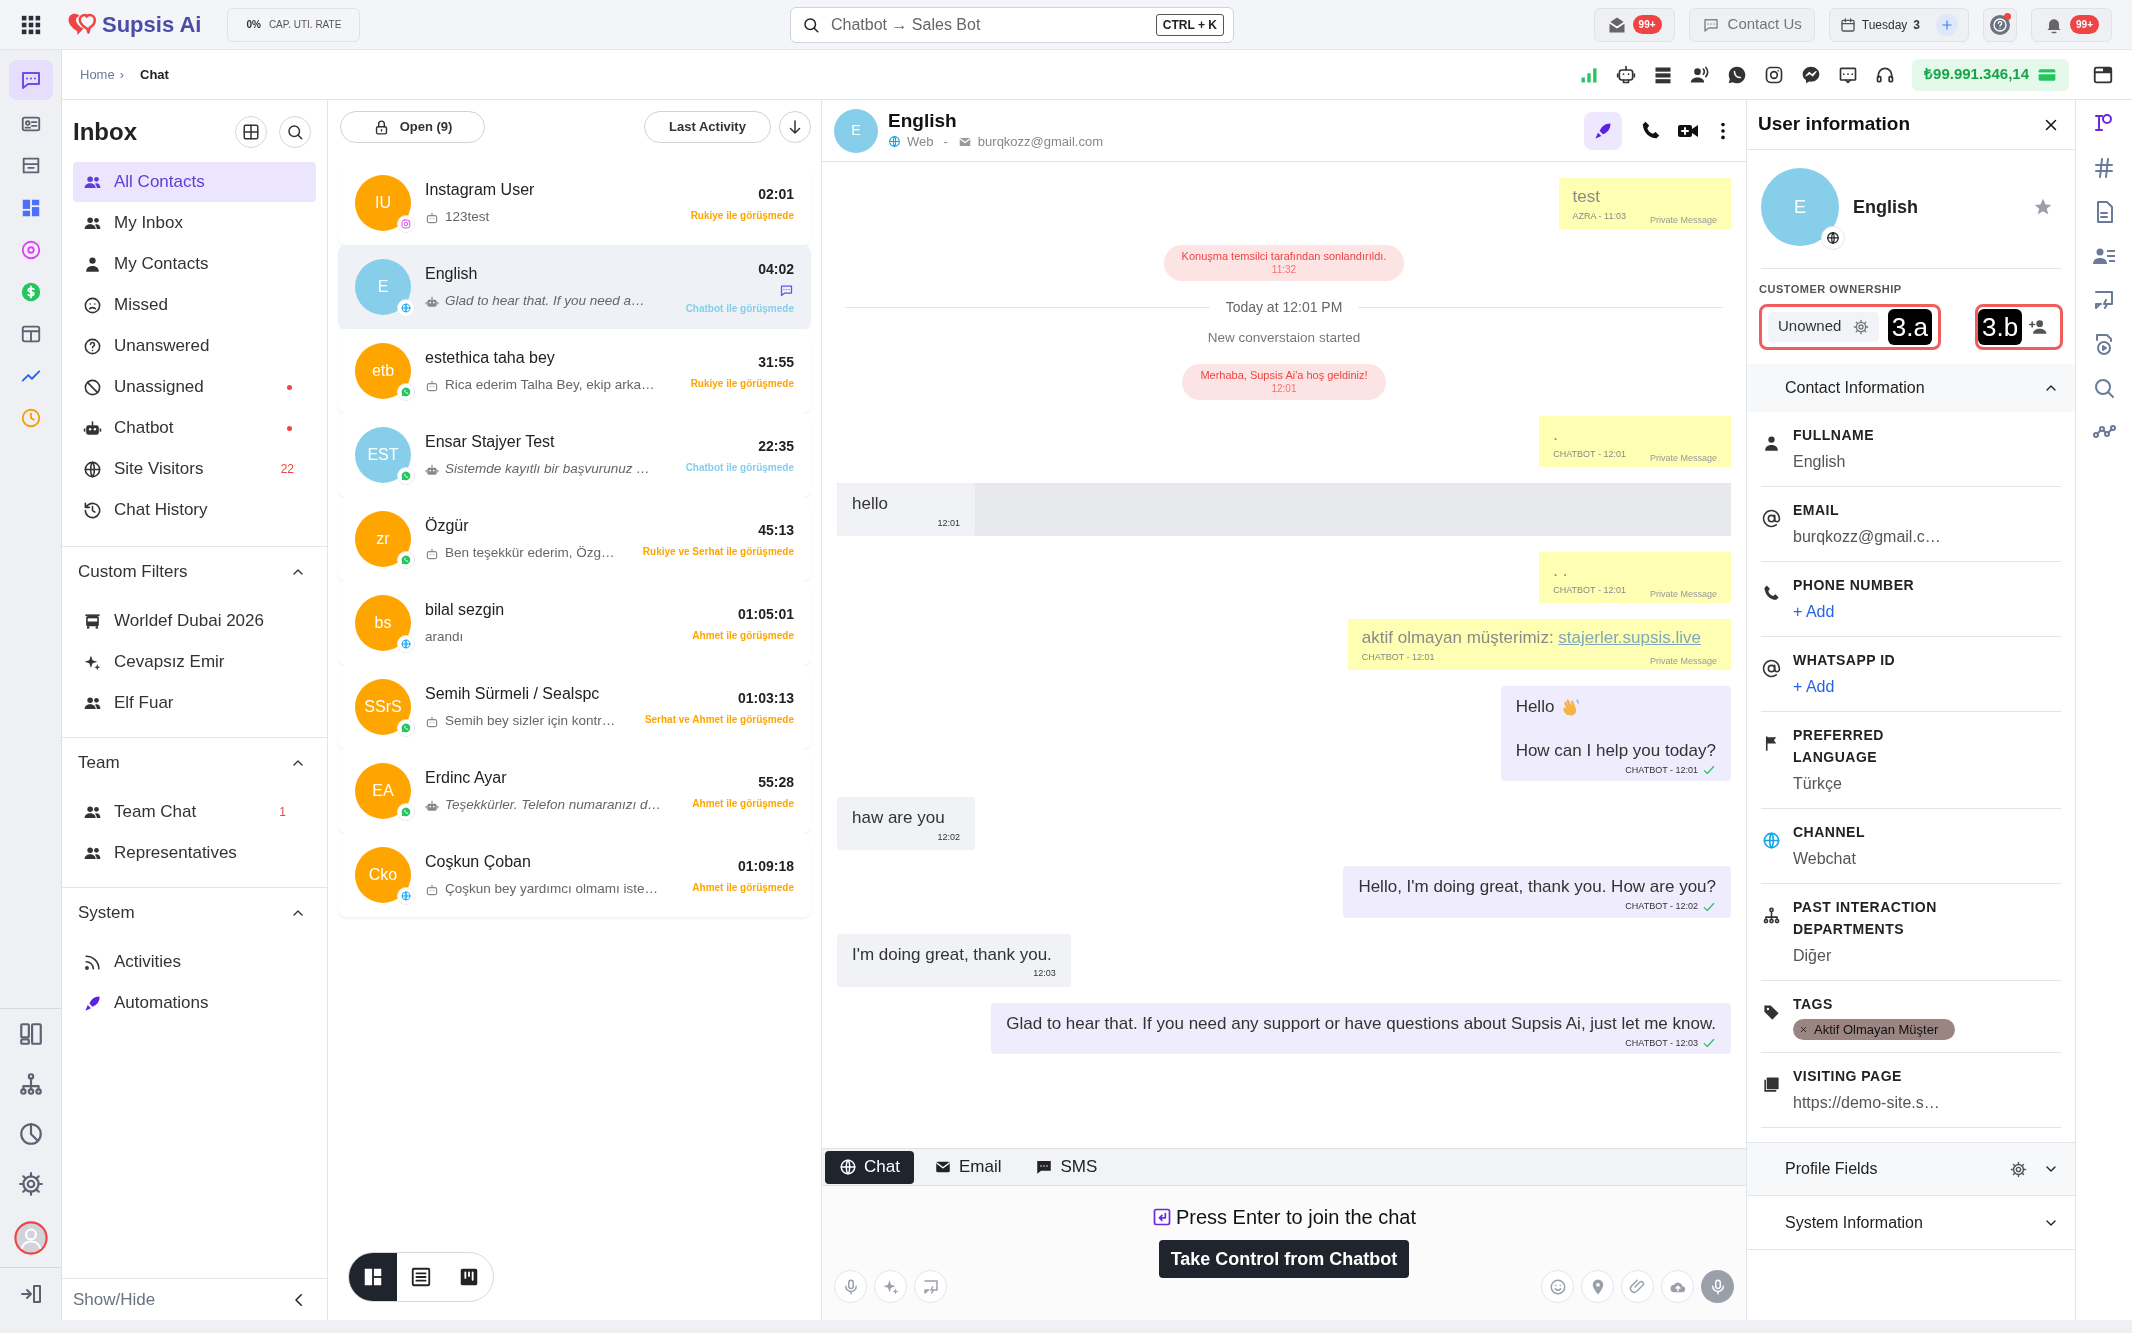 This screenshot has width=2132, height=1333. I want to click on conversation-item: SSrS Semih Sürmeli / Sealspc Semih bey sizler için kontr… 01:03:13 Serhat ve Ahmet ile görüşmede, so click(574, 707).